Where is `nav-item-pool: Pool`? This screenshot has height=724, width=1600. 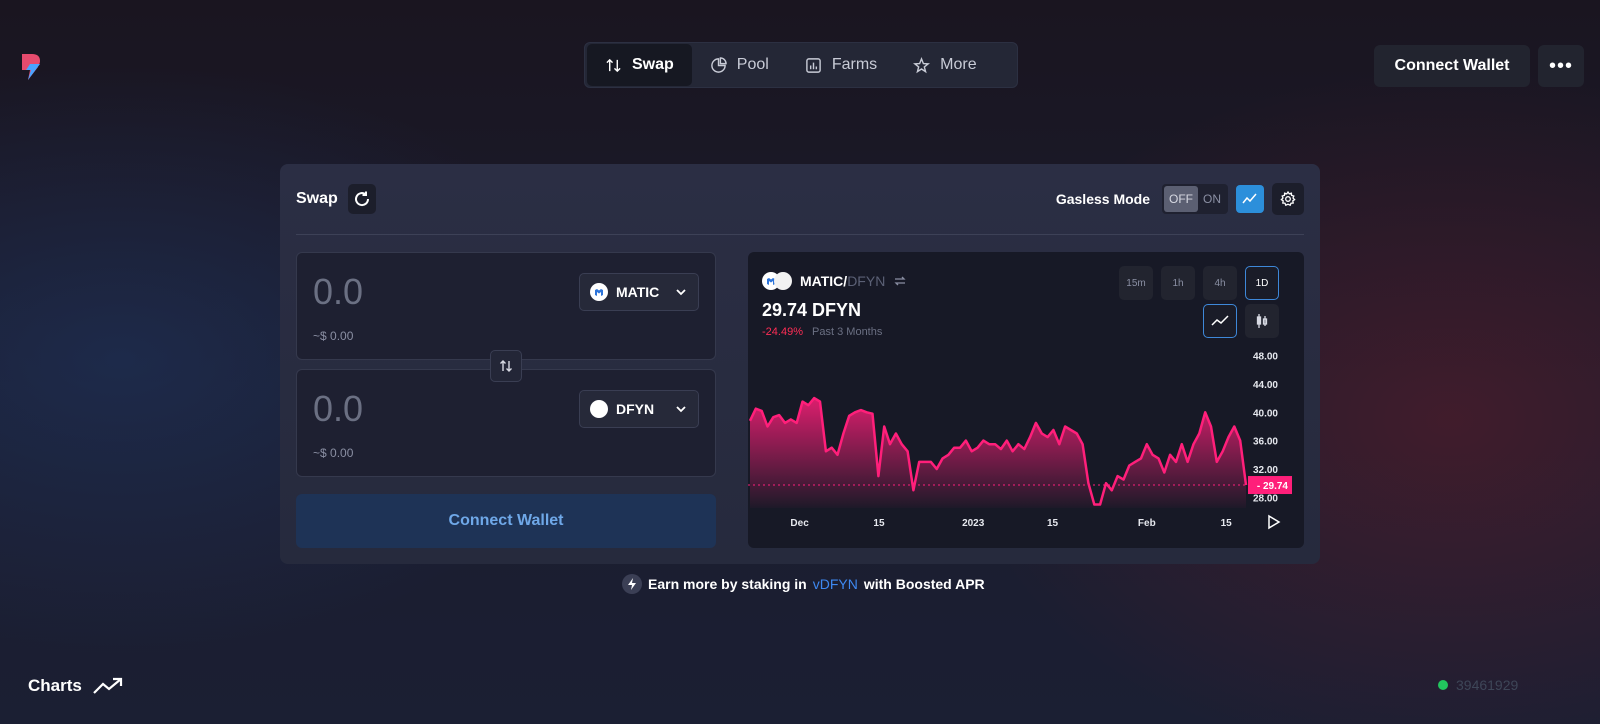 nav-item-pool: Pool is located at coordinates (739, 65).